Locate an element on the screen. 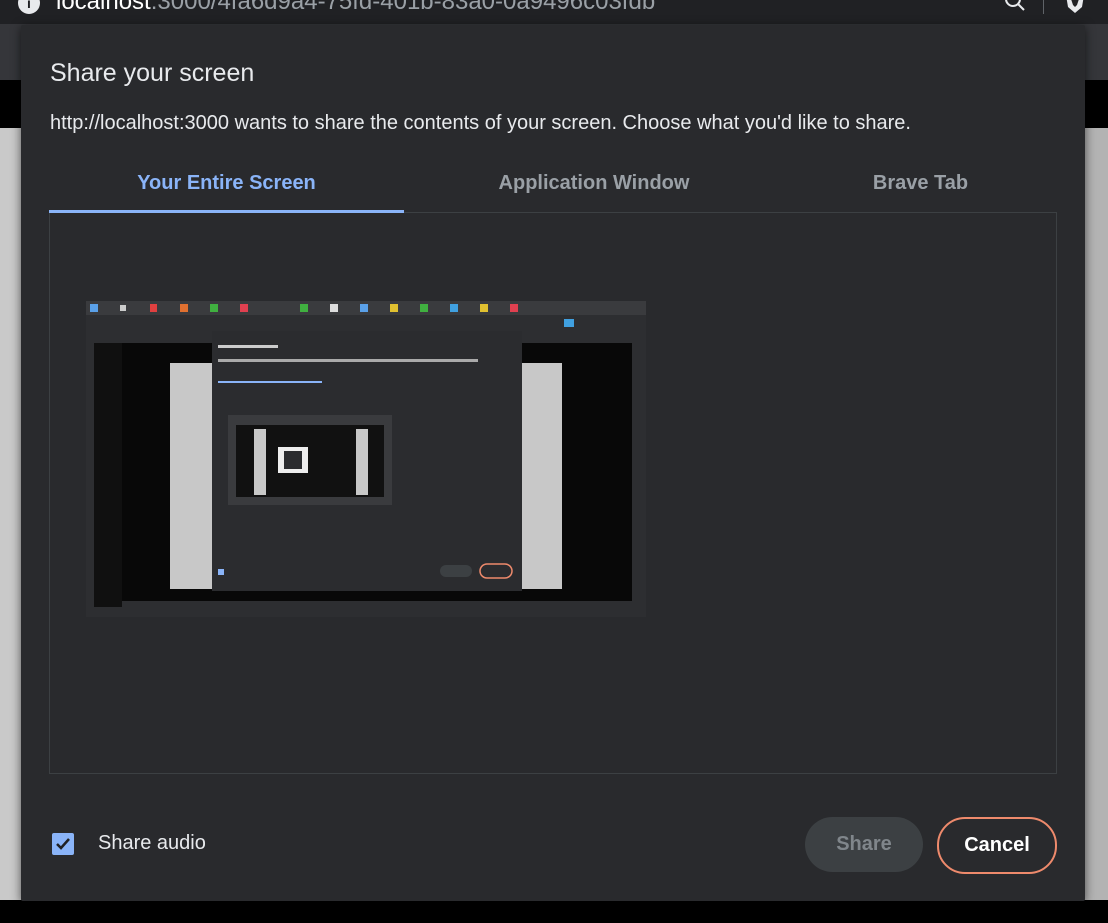  share-audio-label: Share audio is located at coordinates (152, 843).